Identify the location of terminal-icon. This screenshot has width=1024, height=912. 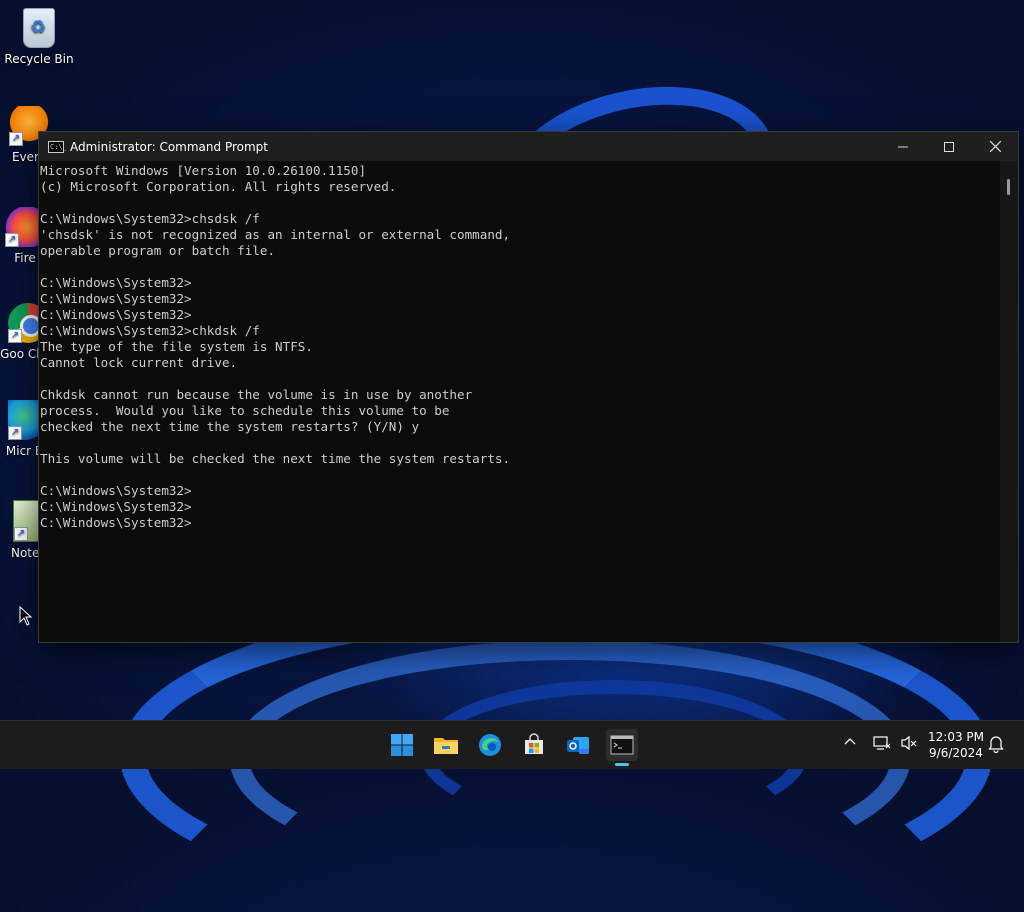
(622, 745).